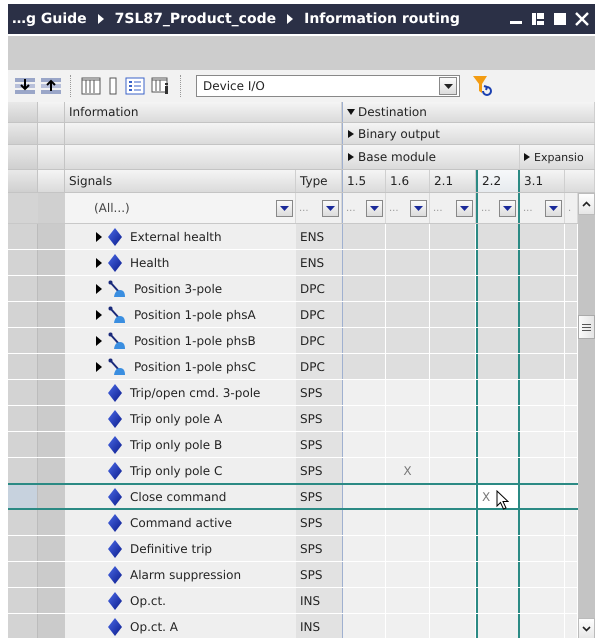 The height and width of the screenshot is (638, 595). Describe the element at coordinates (328, 86) in the screenshot. I see `view-dropdown: Device I/O` at that location.